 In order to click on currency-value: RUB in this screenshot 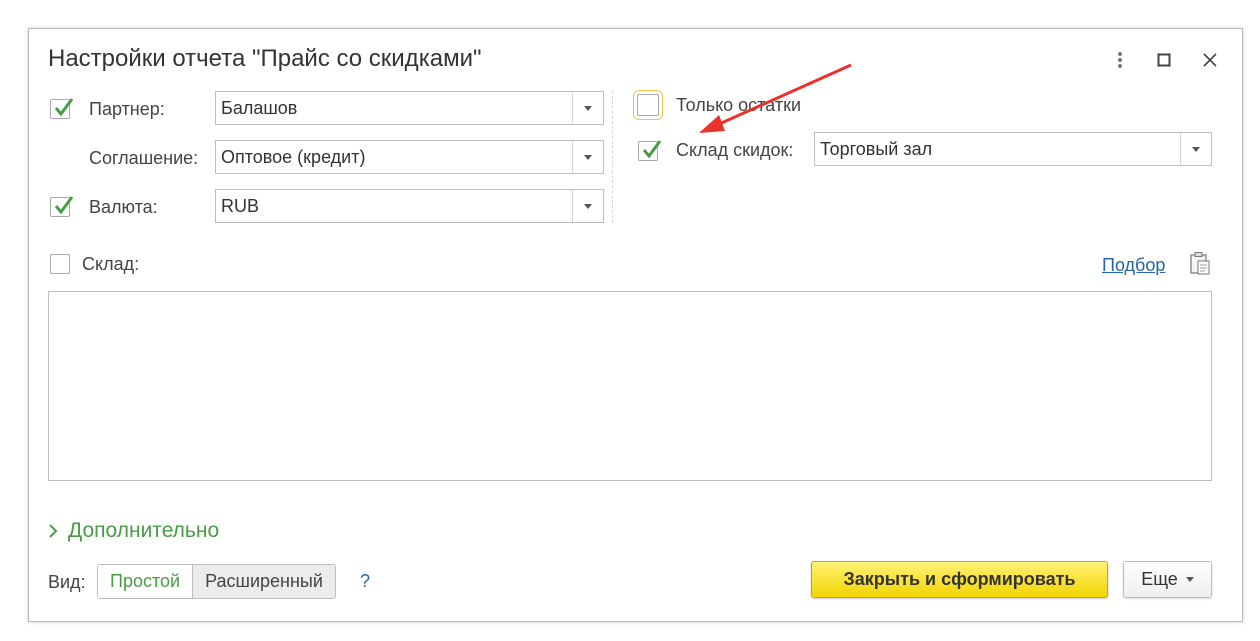, I will do `click(240, 206)`.